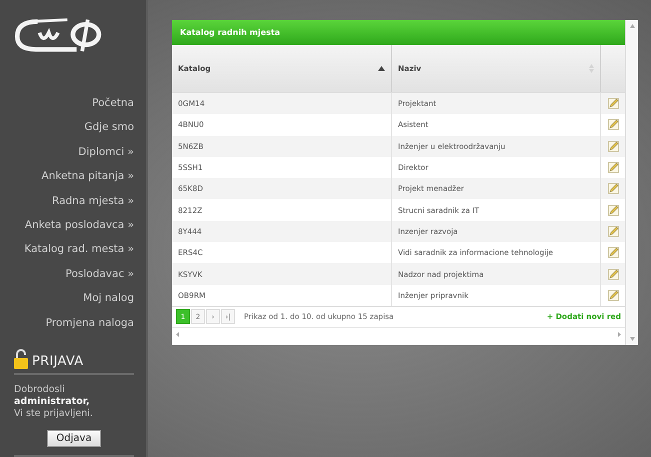 This screenshot has width=651, height=457. What do you see at coordinates (52, 402) in the screenshot?
I see `welcome-text: administrator,` at bounding box center [52, 402].